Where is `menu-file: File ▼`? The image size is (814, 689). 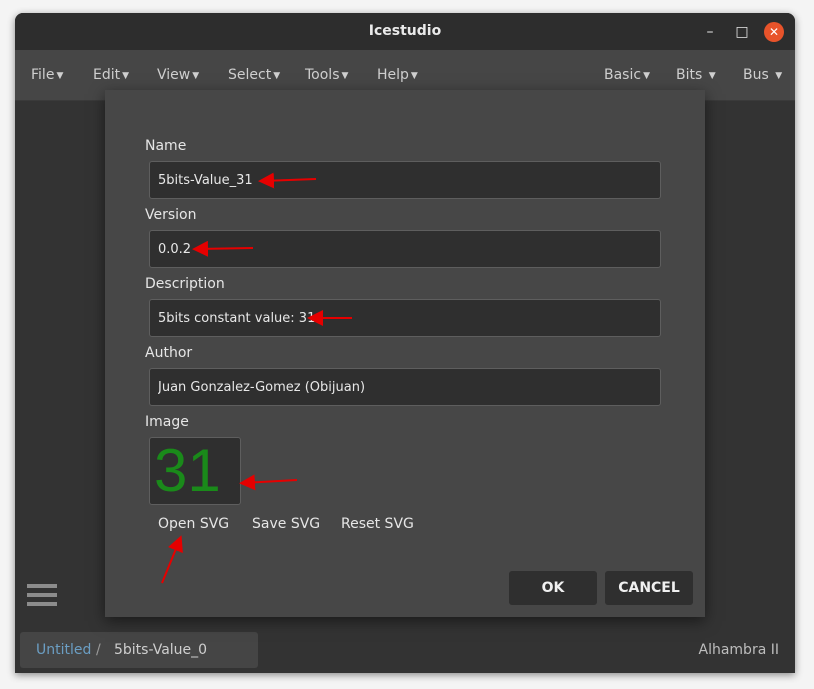
menu-file: File ▼ is located at coordinates (47, 75).